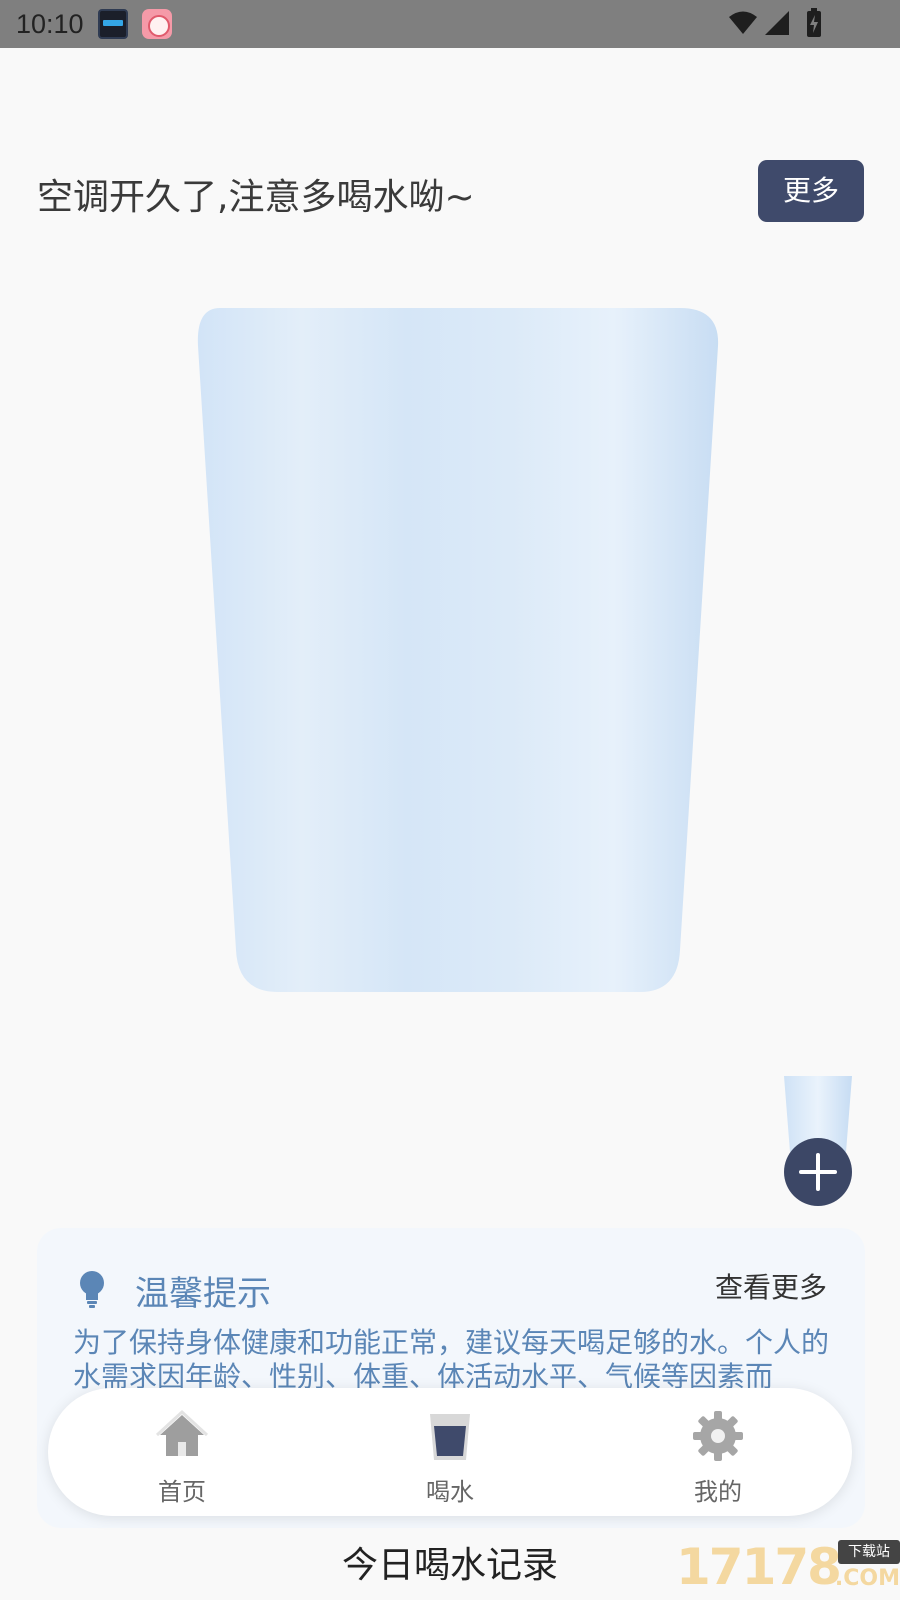 Image resolution: width=900 pixels, height=1600 pixels. I want to click on signal-icon, so click(777, 23).